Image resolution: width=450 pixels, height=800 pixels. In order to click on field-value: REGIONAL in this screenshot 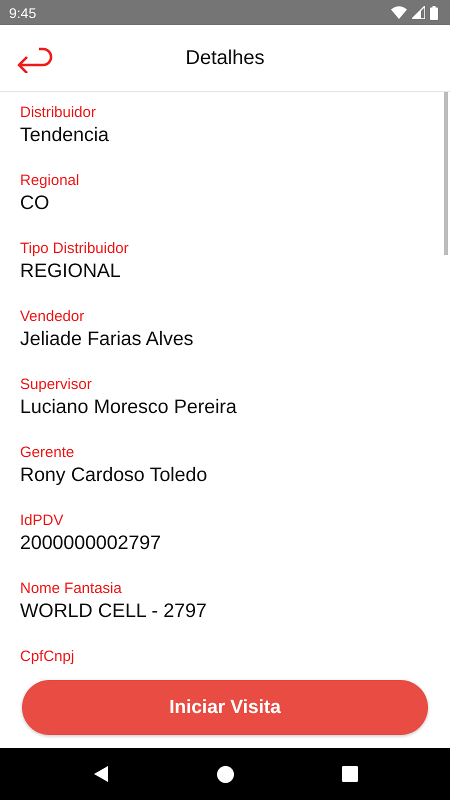, I will do `click(71, 271)`.